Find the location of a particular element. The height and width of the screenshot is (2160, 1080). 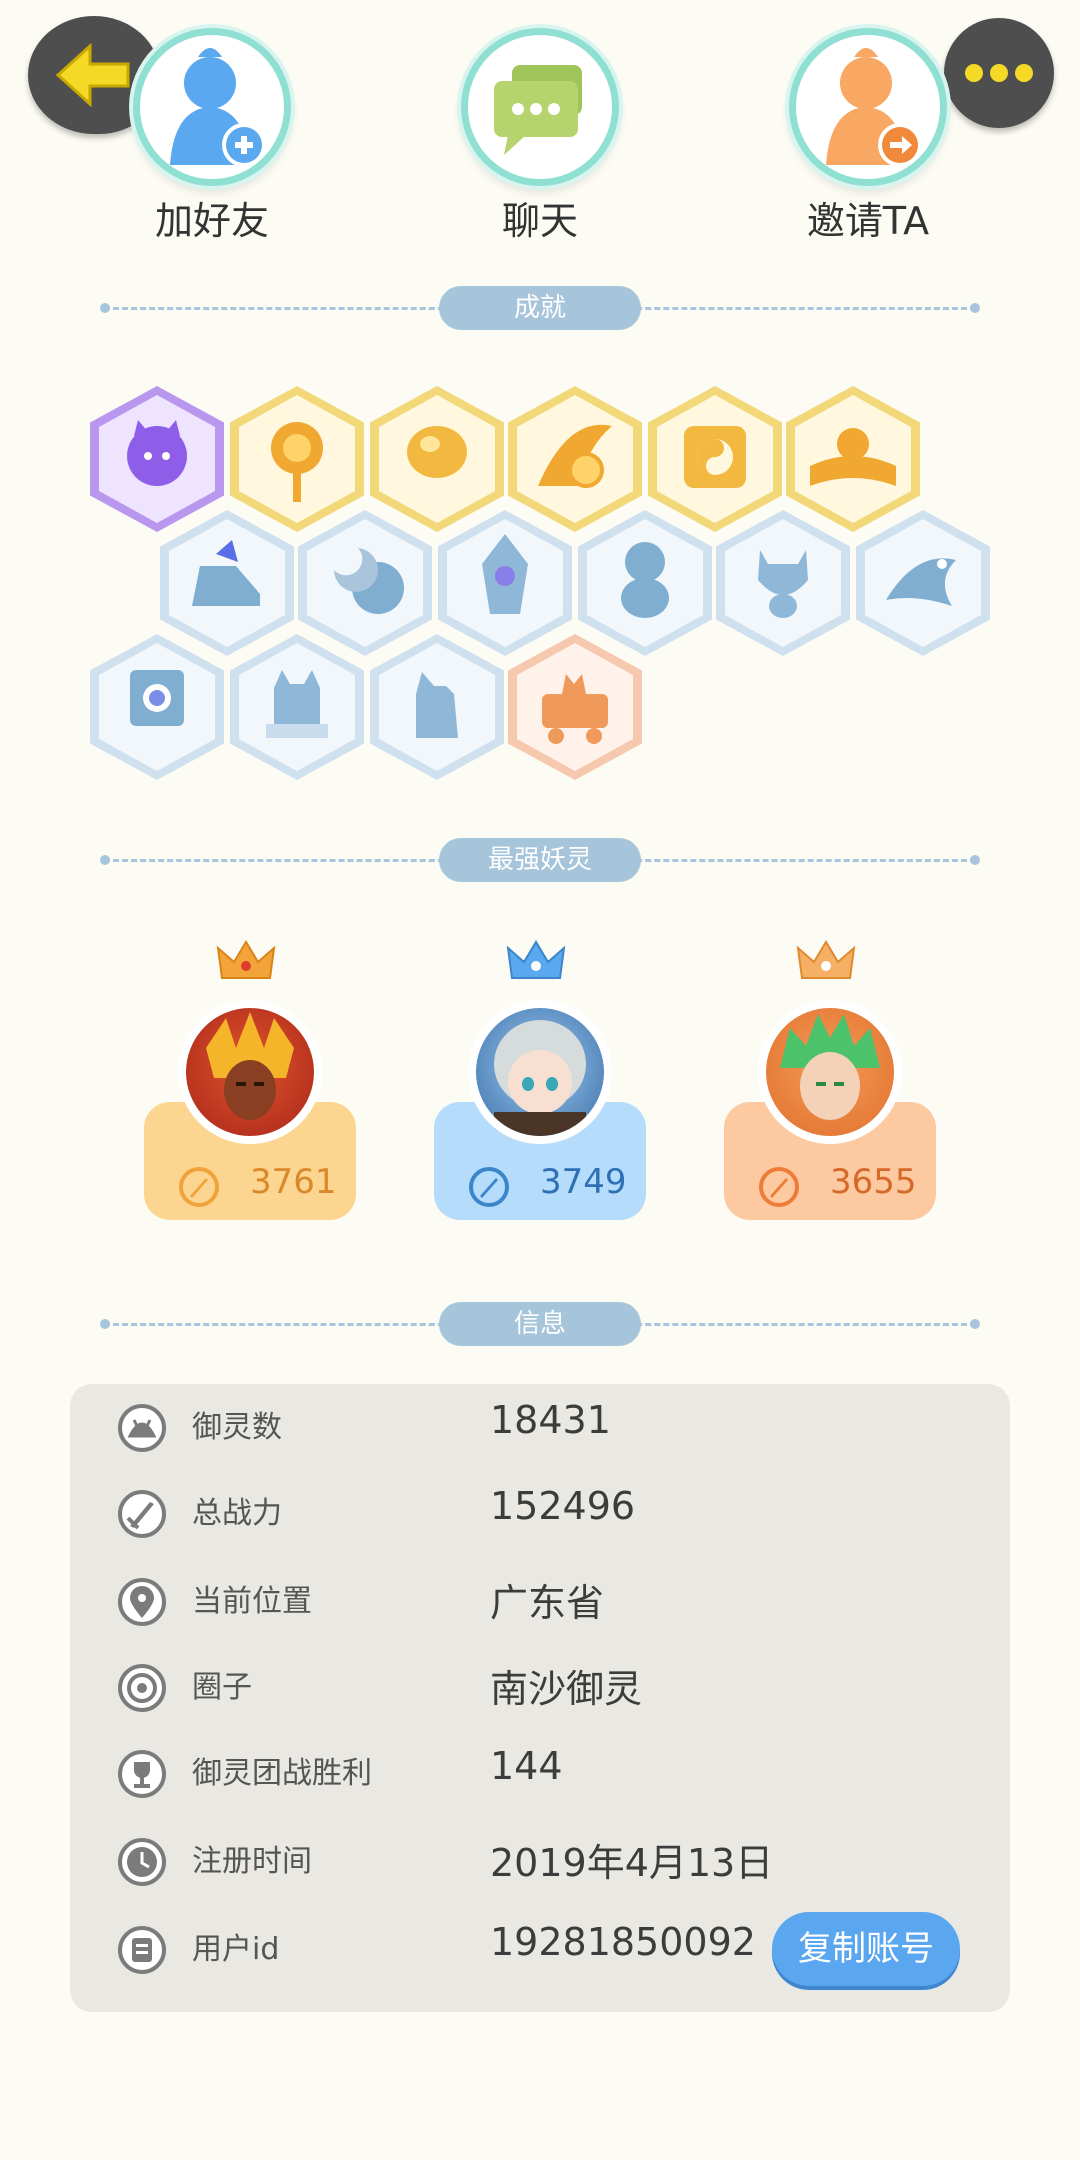

top-spirit-1: 3761 is located at coordinates (250, 1080).